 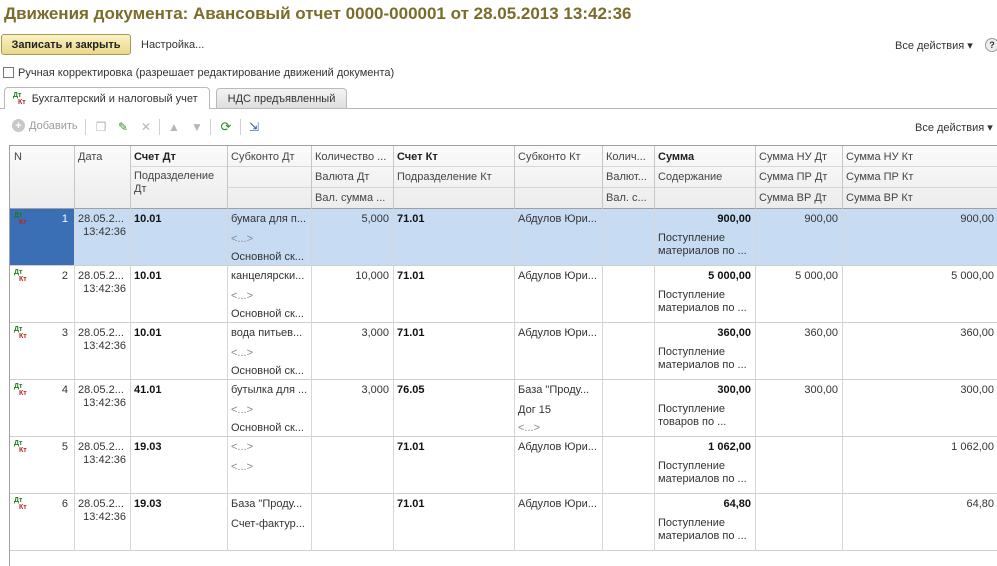 What do you see at coordinates (798, 177) in the screenshot?
I see `header-sum-pr-dt: Сумма ПР Дт` at bounding box center [798, 177].